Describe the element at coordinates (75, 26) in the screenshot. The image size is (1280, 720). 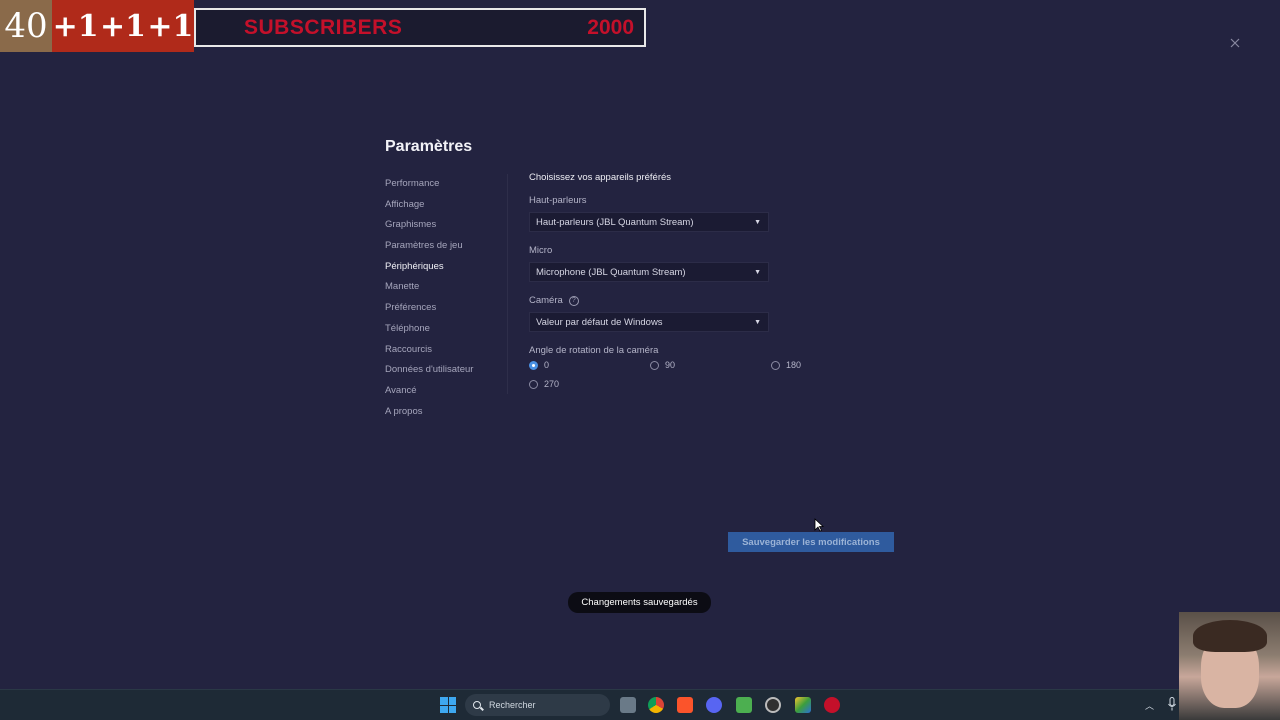
I see `increment-1: +1` at that location.